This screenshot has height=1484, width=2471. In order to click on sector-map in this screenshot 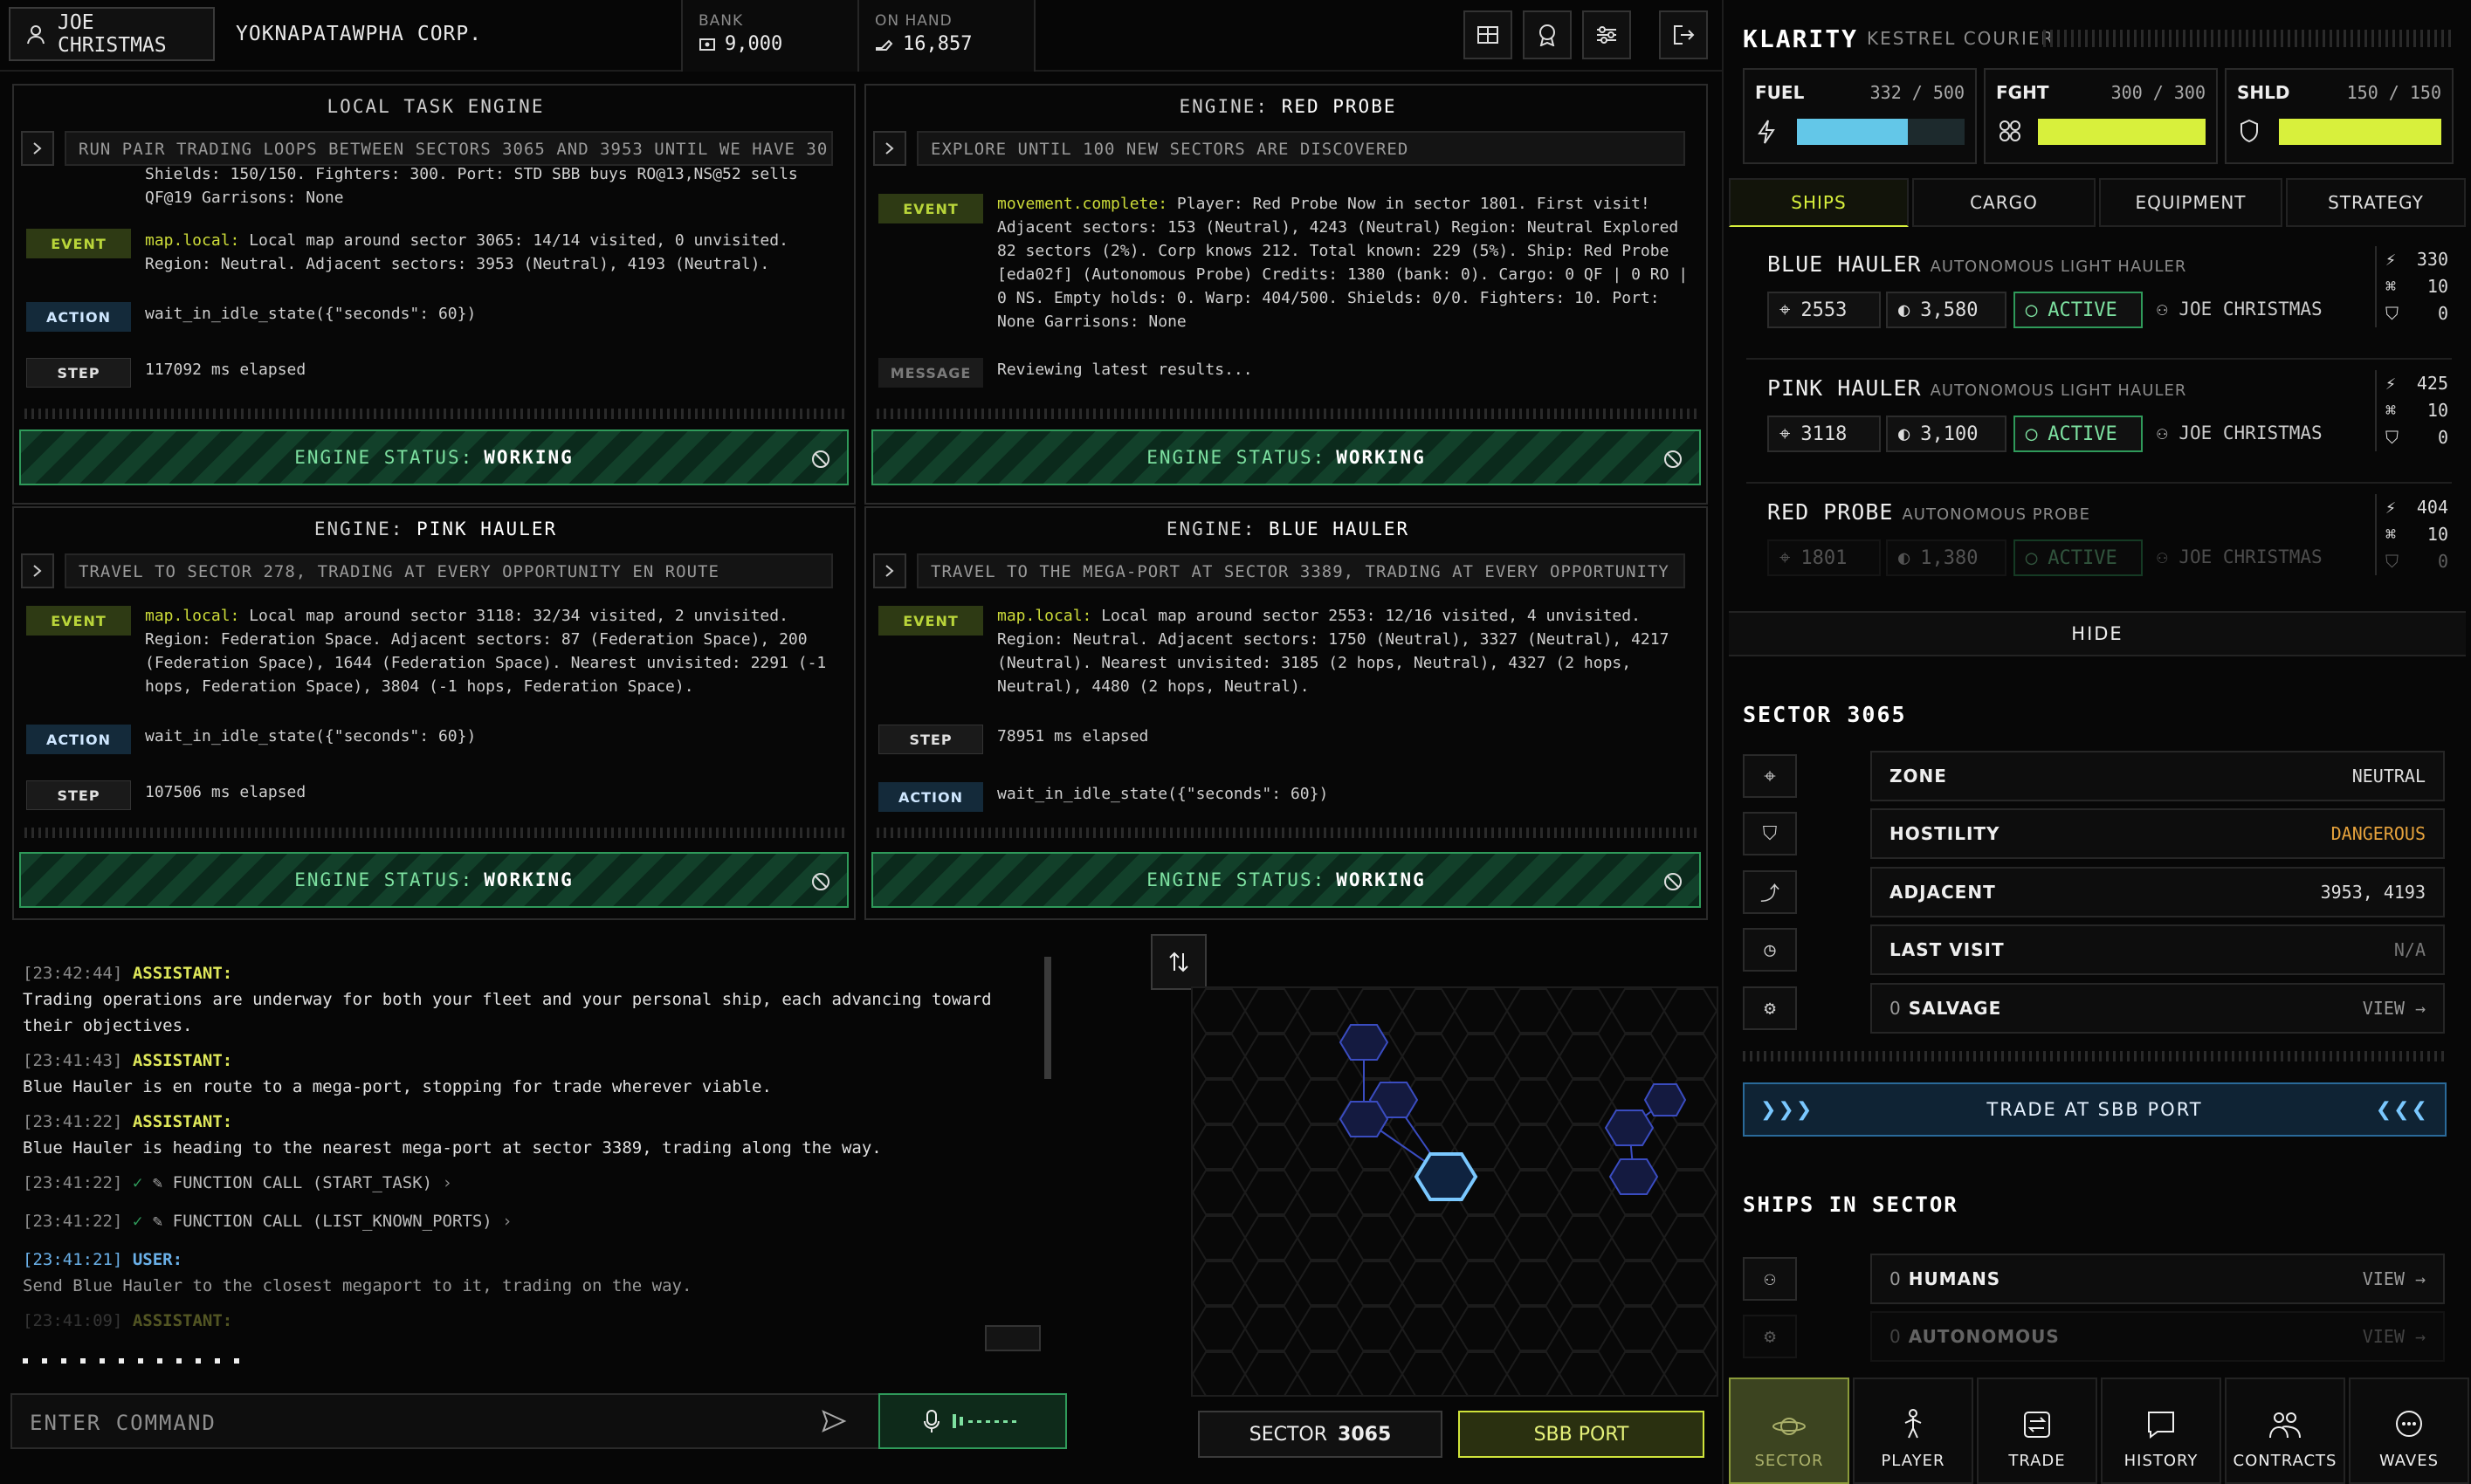, I will do `click(1454, 1192)`.